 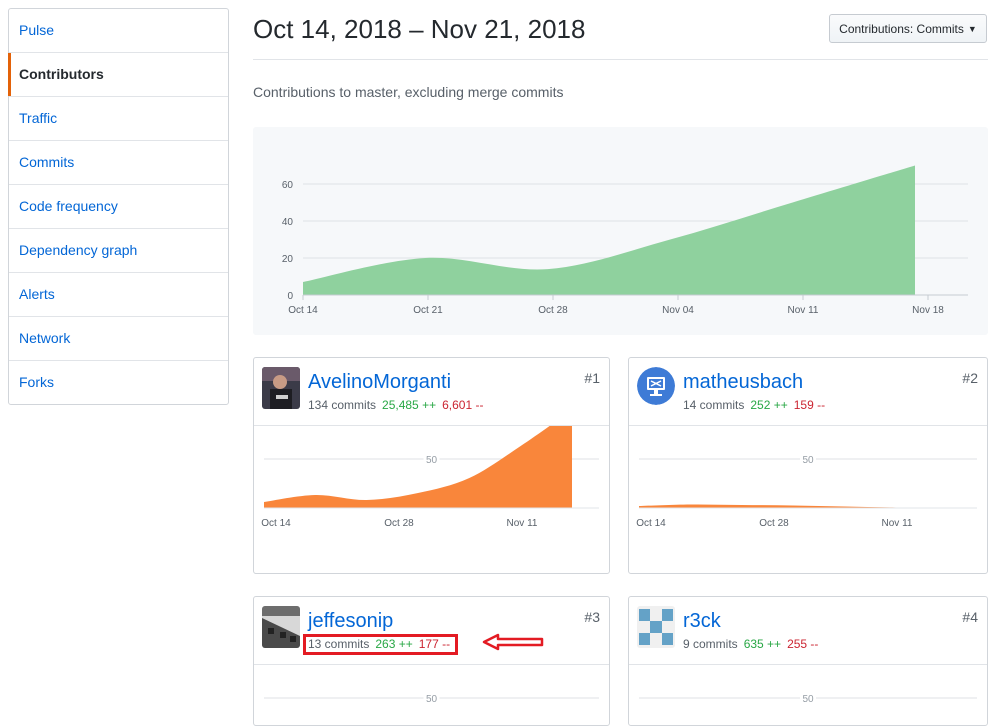 What do you see at coordinates (118, 250) in the screenshot?
I see `sidebar-item-dependency-graph: Dependency graph` at bounding box center [118, 250].